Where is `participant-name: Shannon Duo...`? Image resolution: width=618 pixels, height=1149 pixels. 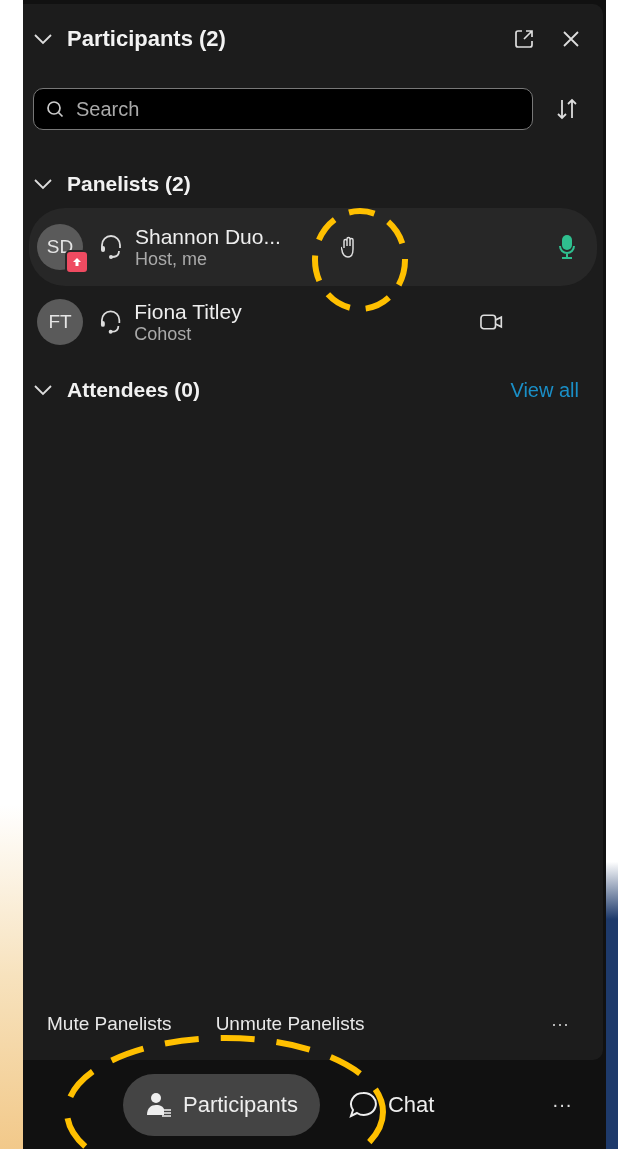 participant-name: Shannon Duo... is located at coordinates (208, 236).